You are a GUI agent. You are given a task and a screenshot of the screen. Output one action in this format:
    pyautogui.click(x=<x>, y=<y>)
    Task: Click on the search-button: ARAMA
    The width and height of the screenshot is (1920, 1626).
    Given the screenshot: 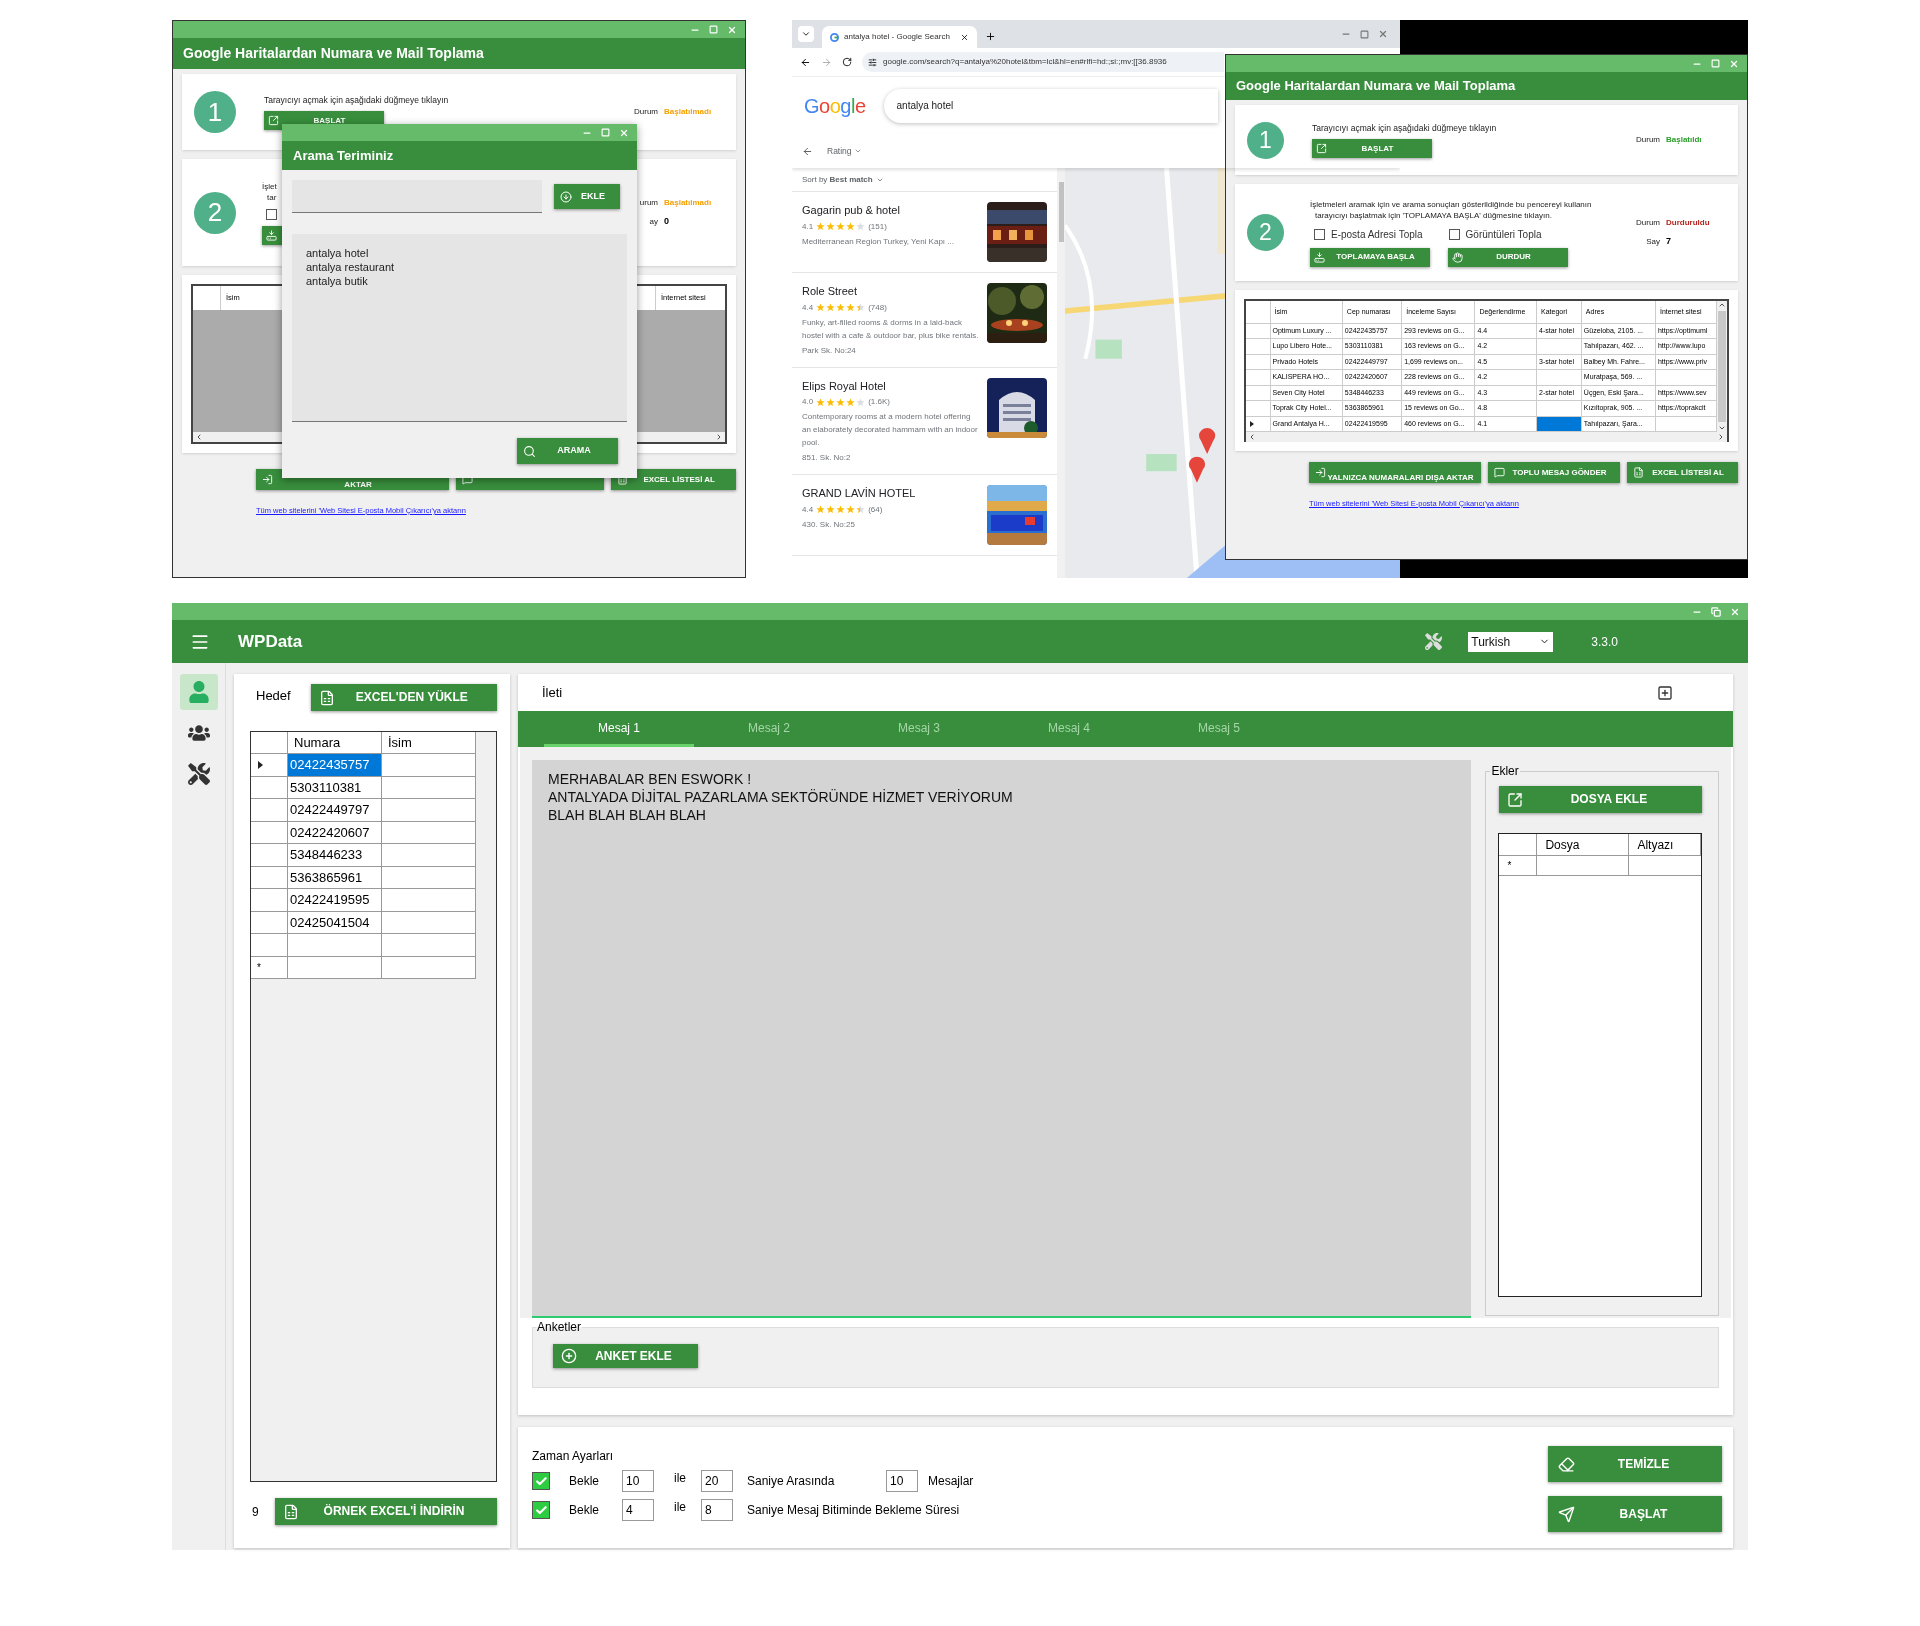 What is the action you would take?
    pyautogui.click(x=567, y=451)
    